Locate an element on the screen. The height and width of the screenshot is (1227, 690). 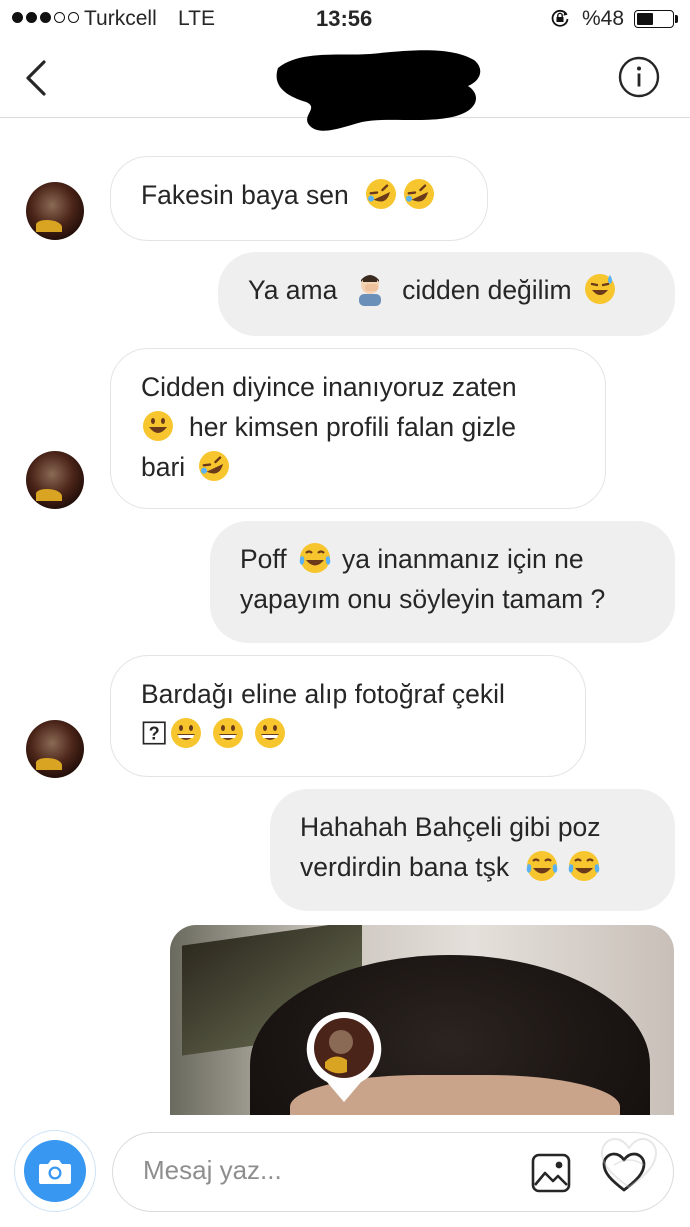
message-text: verdirdin bana tşk is located at coordinates (405, 867).